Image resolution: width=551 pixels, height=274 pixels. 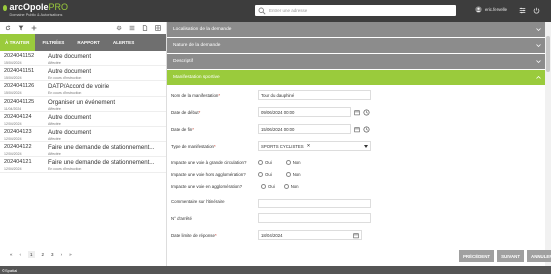 I want to click on item-number: 2024041151, so click(x=19, y=71).